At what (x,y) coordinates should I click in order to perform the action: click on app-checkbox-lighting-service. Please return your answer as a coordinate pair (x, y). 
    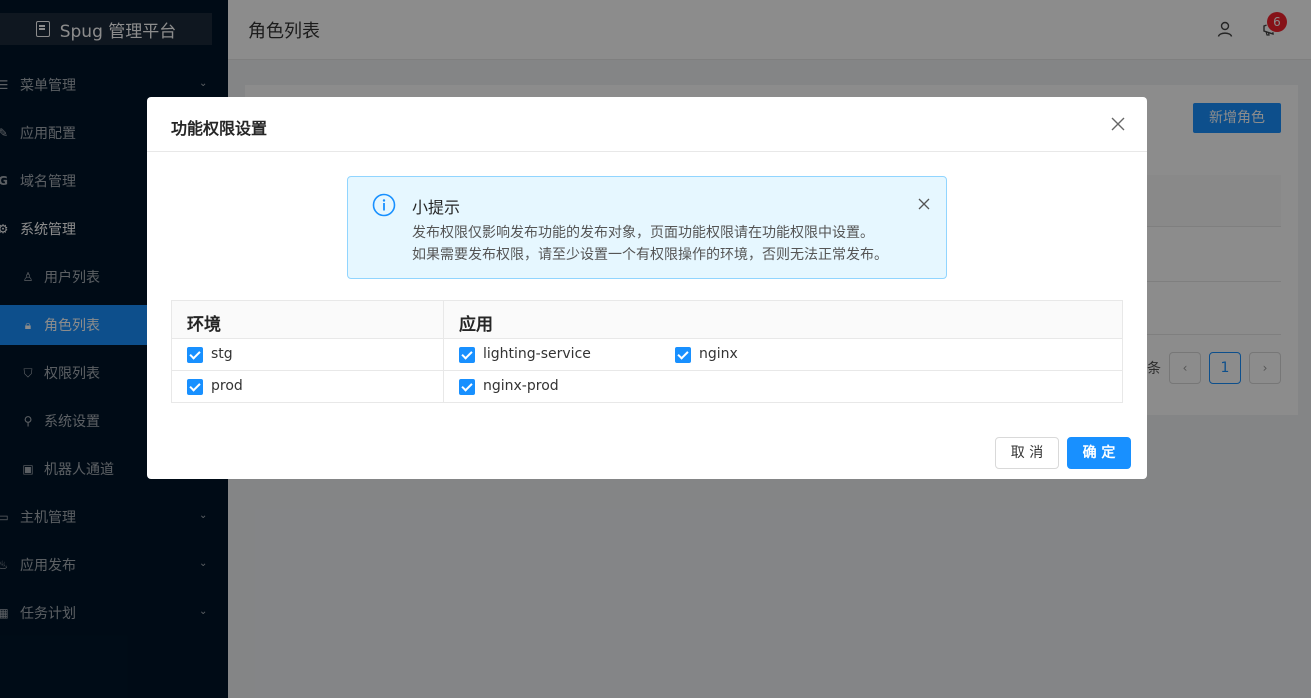
    Looking at the image, I should click on (467, 355).